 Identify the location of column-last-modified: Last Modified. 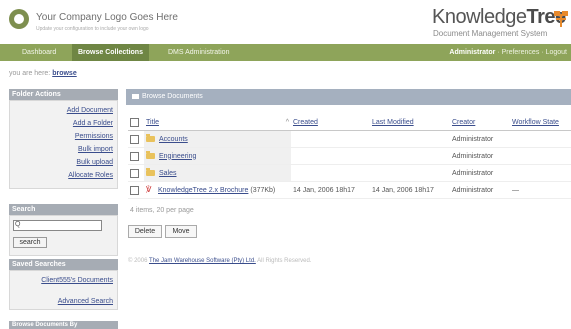
(410, 122).